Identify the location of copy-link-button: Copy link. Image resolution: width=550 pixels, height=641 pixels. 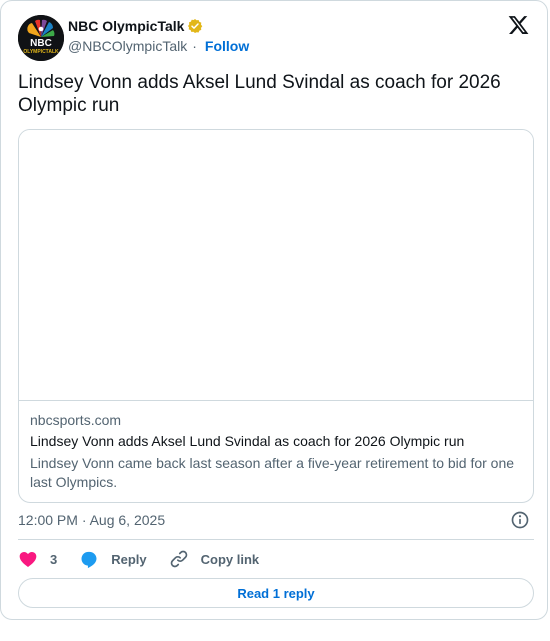
(214, 559).